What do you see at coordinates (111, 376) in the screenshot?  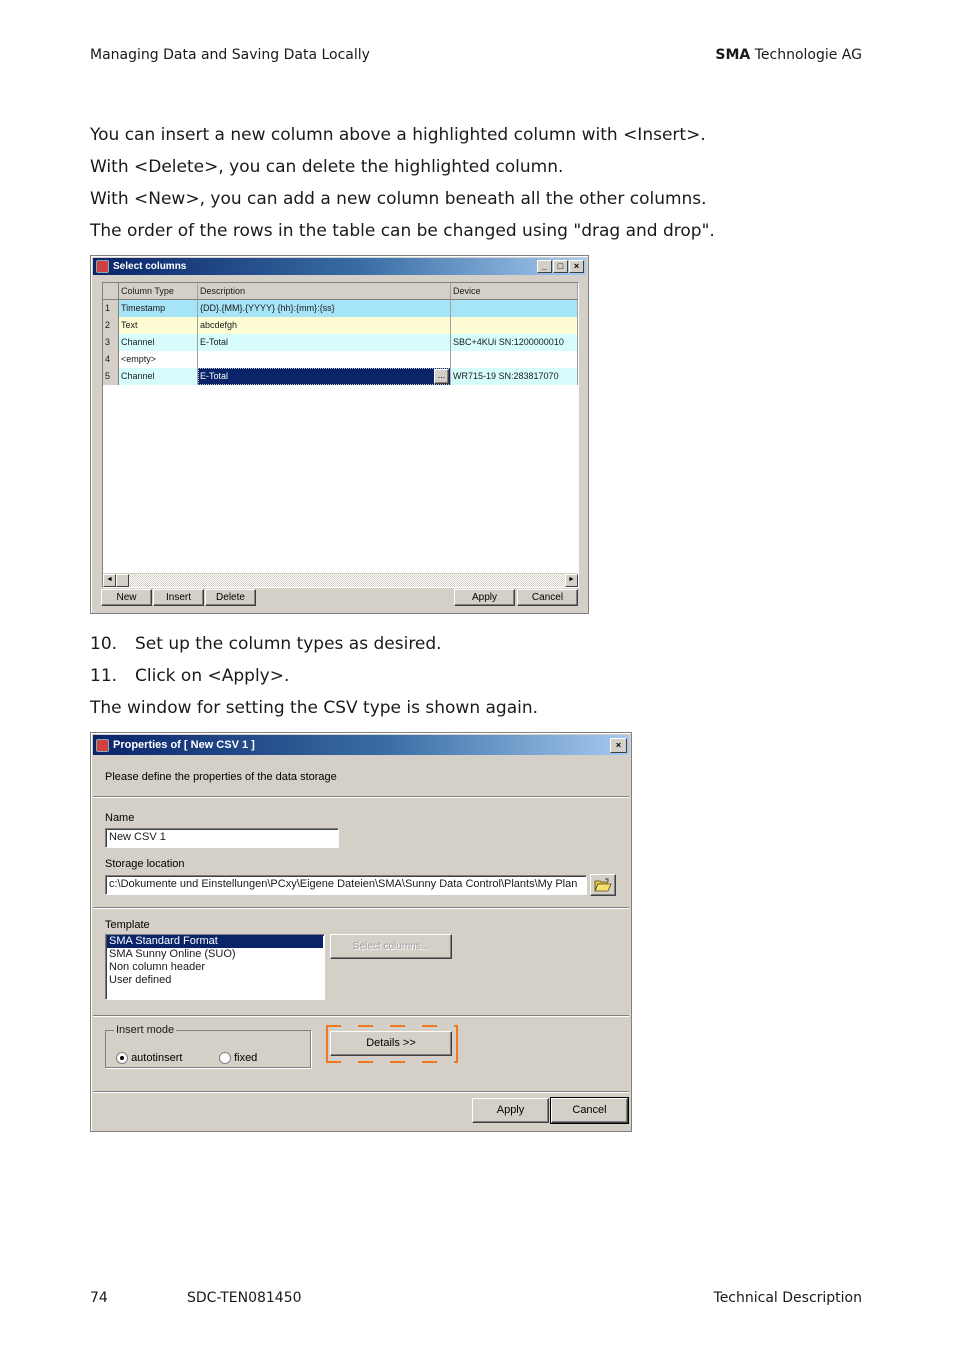 I see `row-number: 5` at bounding box center [111, 376].